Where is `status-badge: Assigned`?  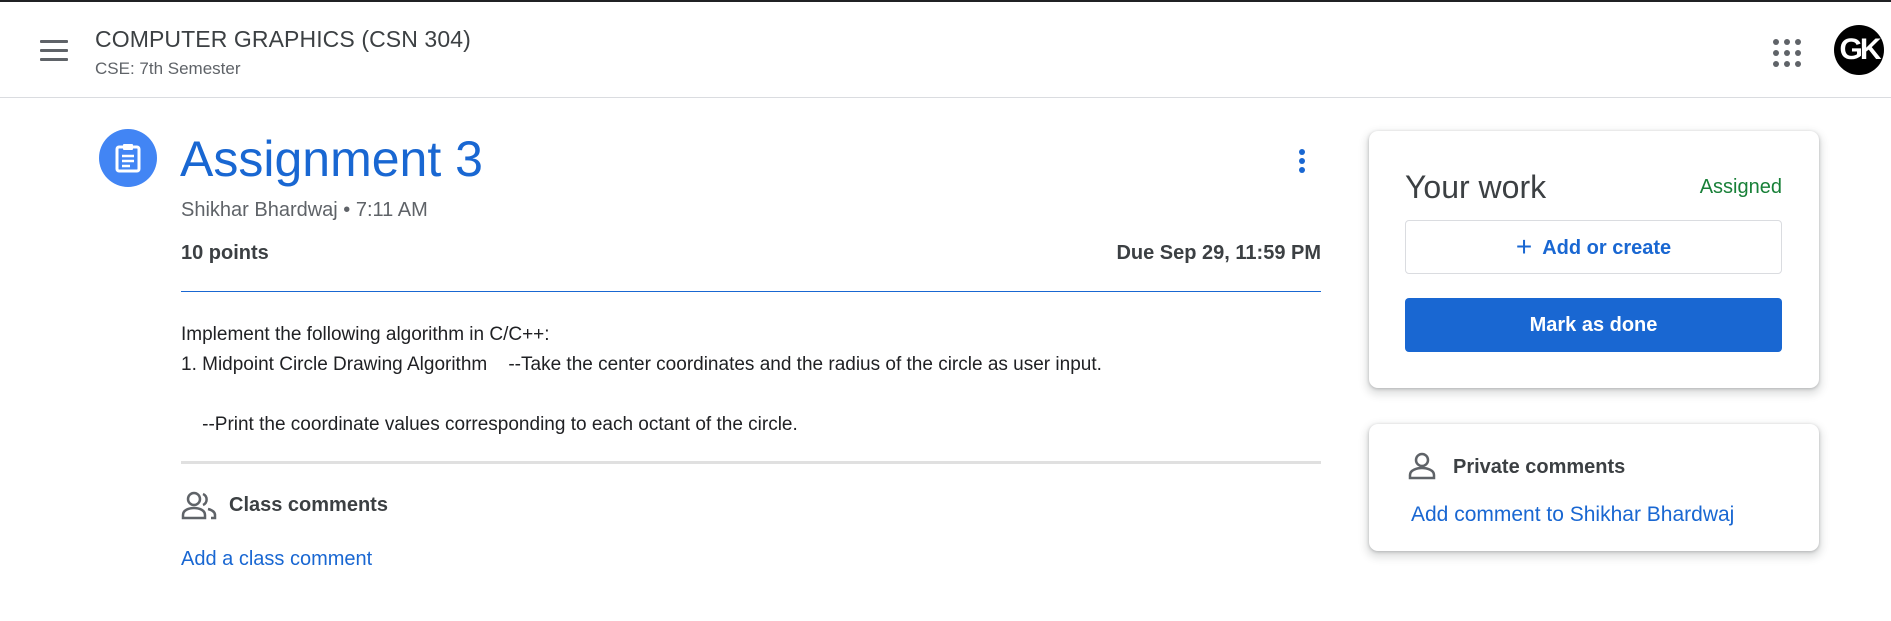
status-badge: Assigned is located at coordinates (1740, 187).